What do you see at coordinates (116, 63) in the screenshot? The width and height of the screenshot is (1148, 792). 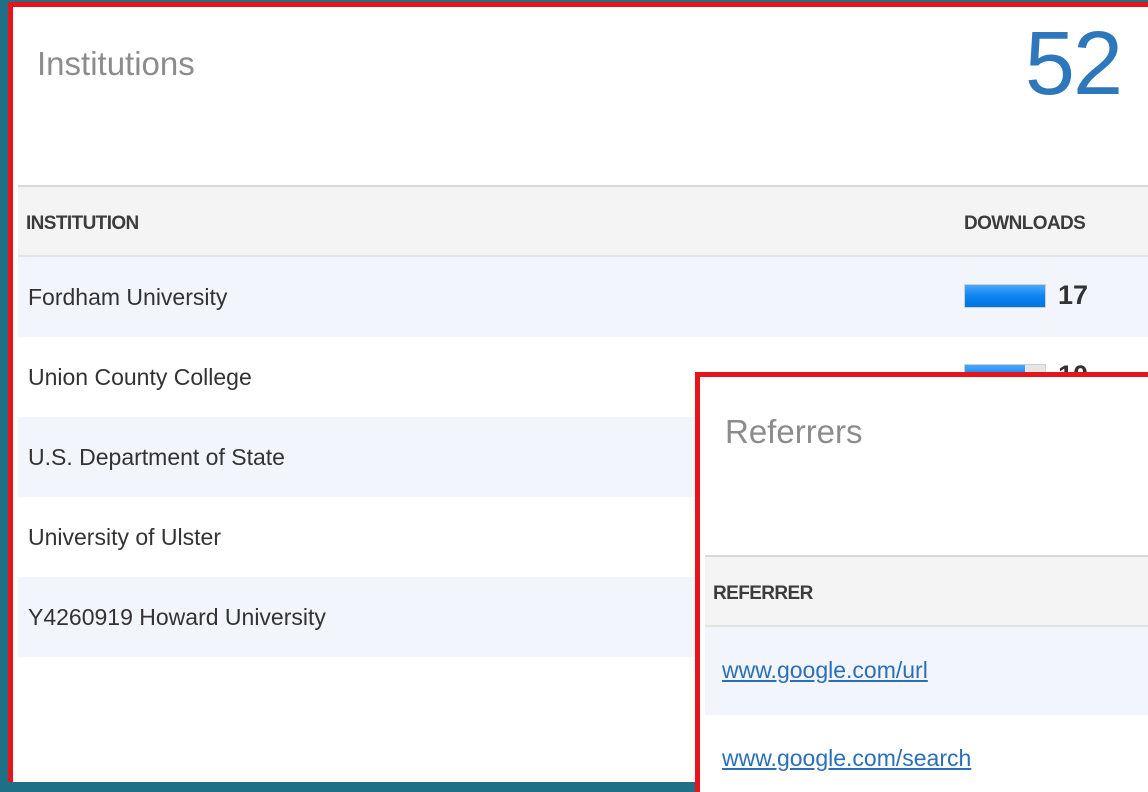 I see `institutions-title: Institutions` at bounding box center [116, 63].